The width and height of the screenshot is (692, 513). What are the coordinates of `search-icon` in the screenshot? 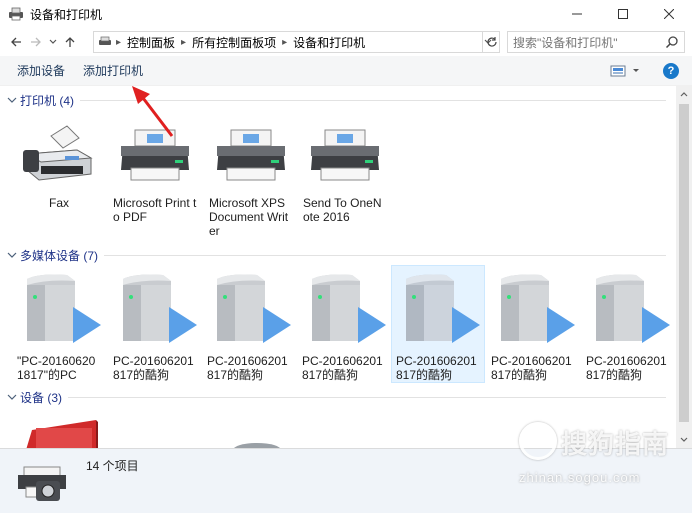 It's located at (671, 42).